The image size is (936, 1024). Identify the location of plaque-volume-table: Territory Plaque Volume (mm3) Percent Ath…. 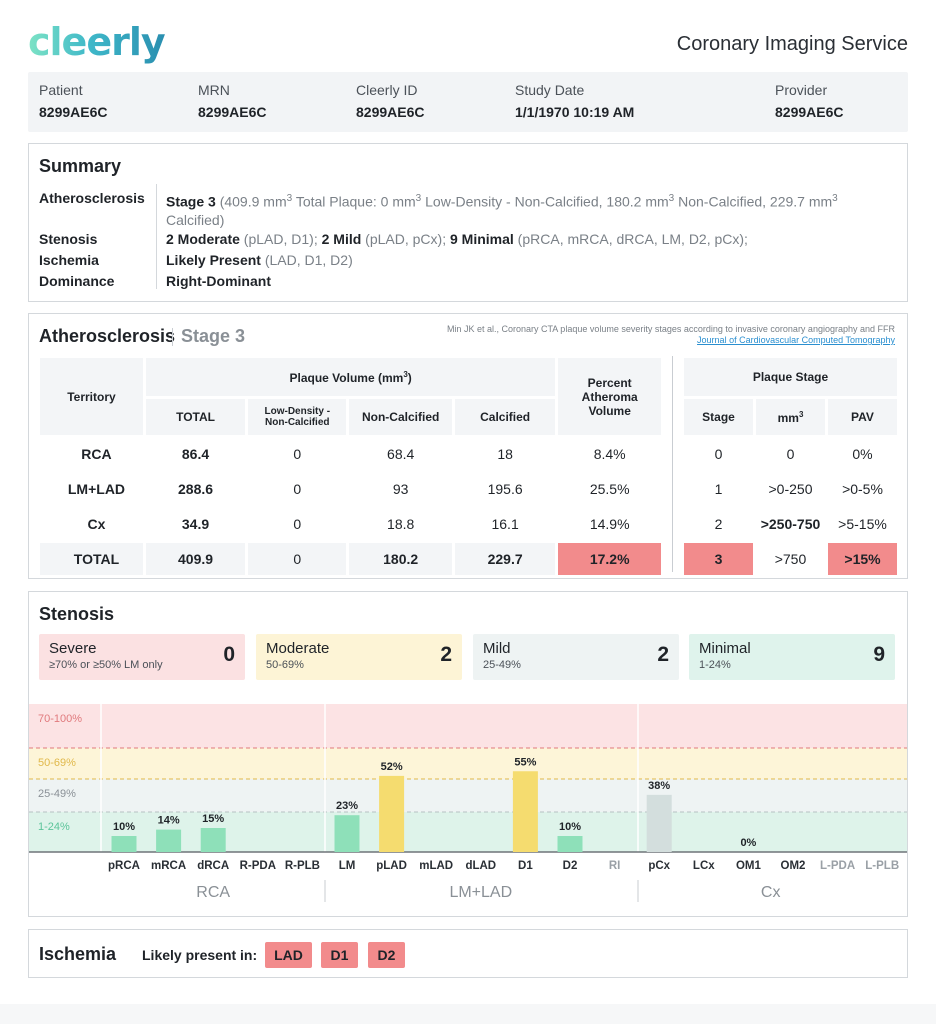
(350, 466).